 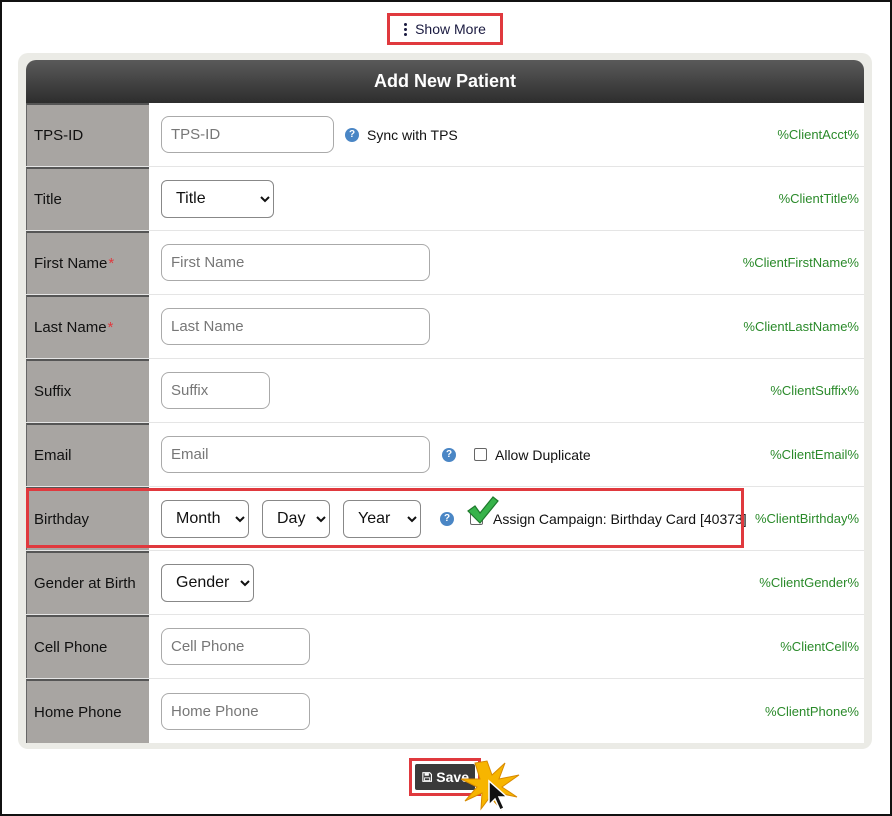 What do you see at coordinates (87, 262) in the screenshot?
I see `first-name-label: First Name *` at bounding box center [87, 262].